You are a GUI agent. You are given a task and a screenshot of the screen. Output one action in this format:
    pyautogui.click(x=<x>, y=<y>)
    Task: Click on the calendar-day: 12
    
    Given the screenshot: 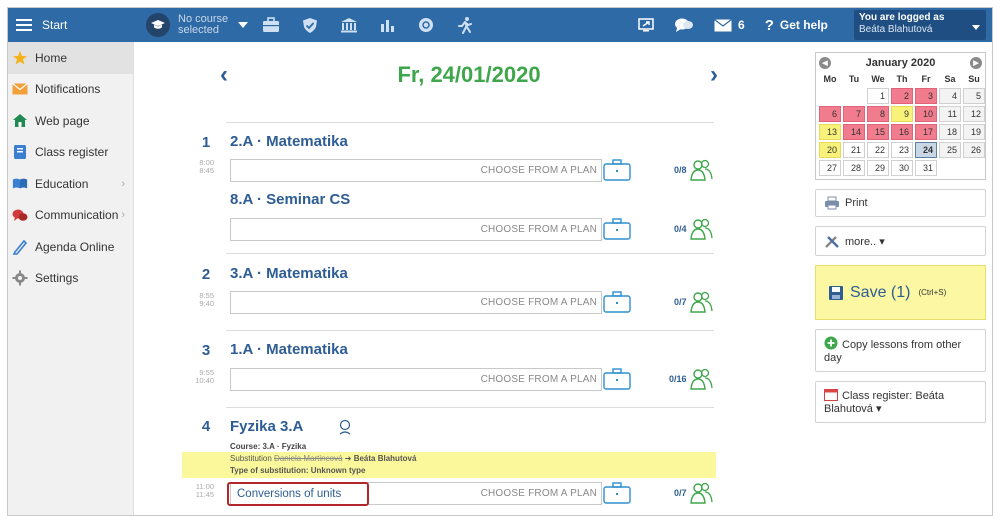 What is the action you would take?
    pyautogui.click(x=974, y=114)
    